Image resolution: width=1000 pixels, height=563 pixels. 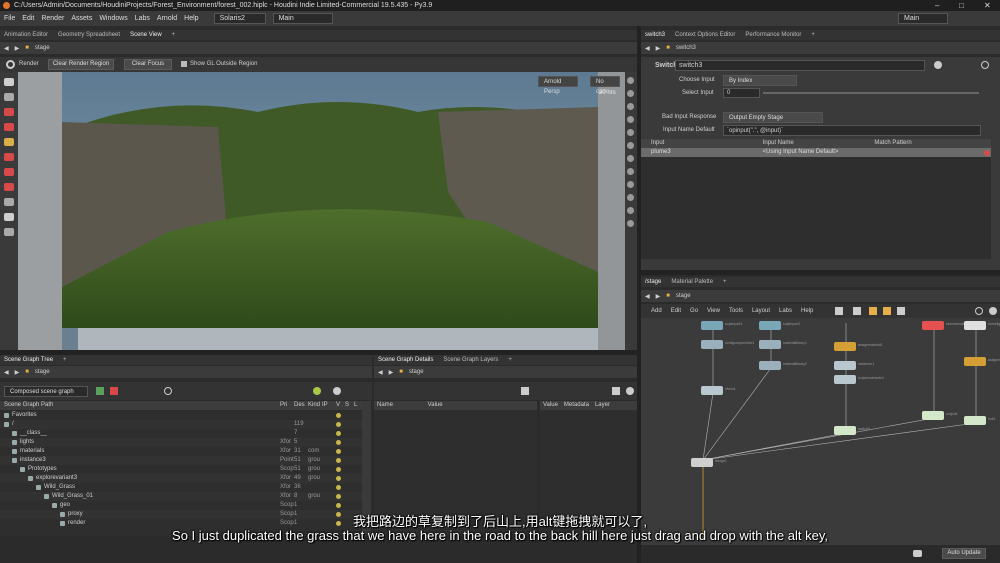 I want to click on input-cell: plume3, so click(x=701, y=152).